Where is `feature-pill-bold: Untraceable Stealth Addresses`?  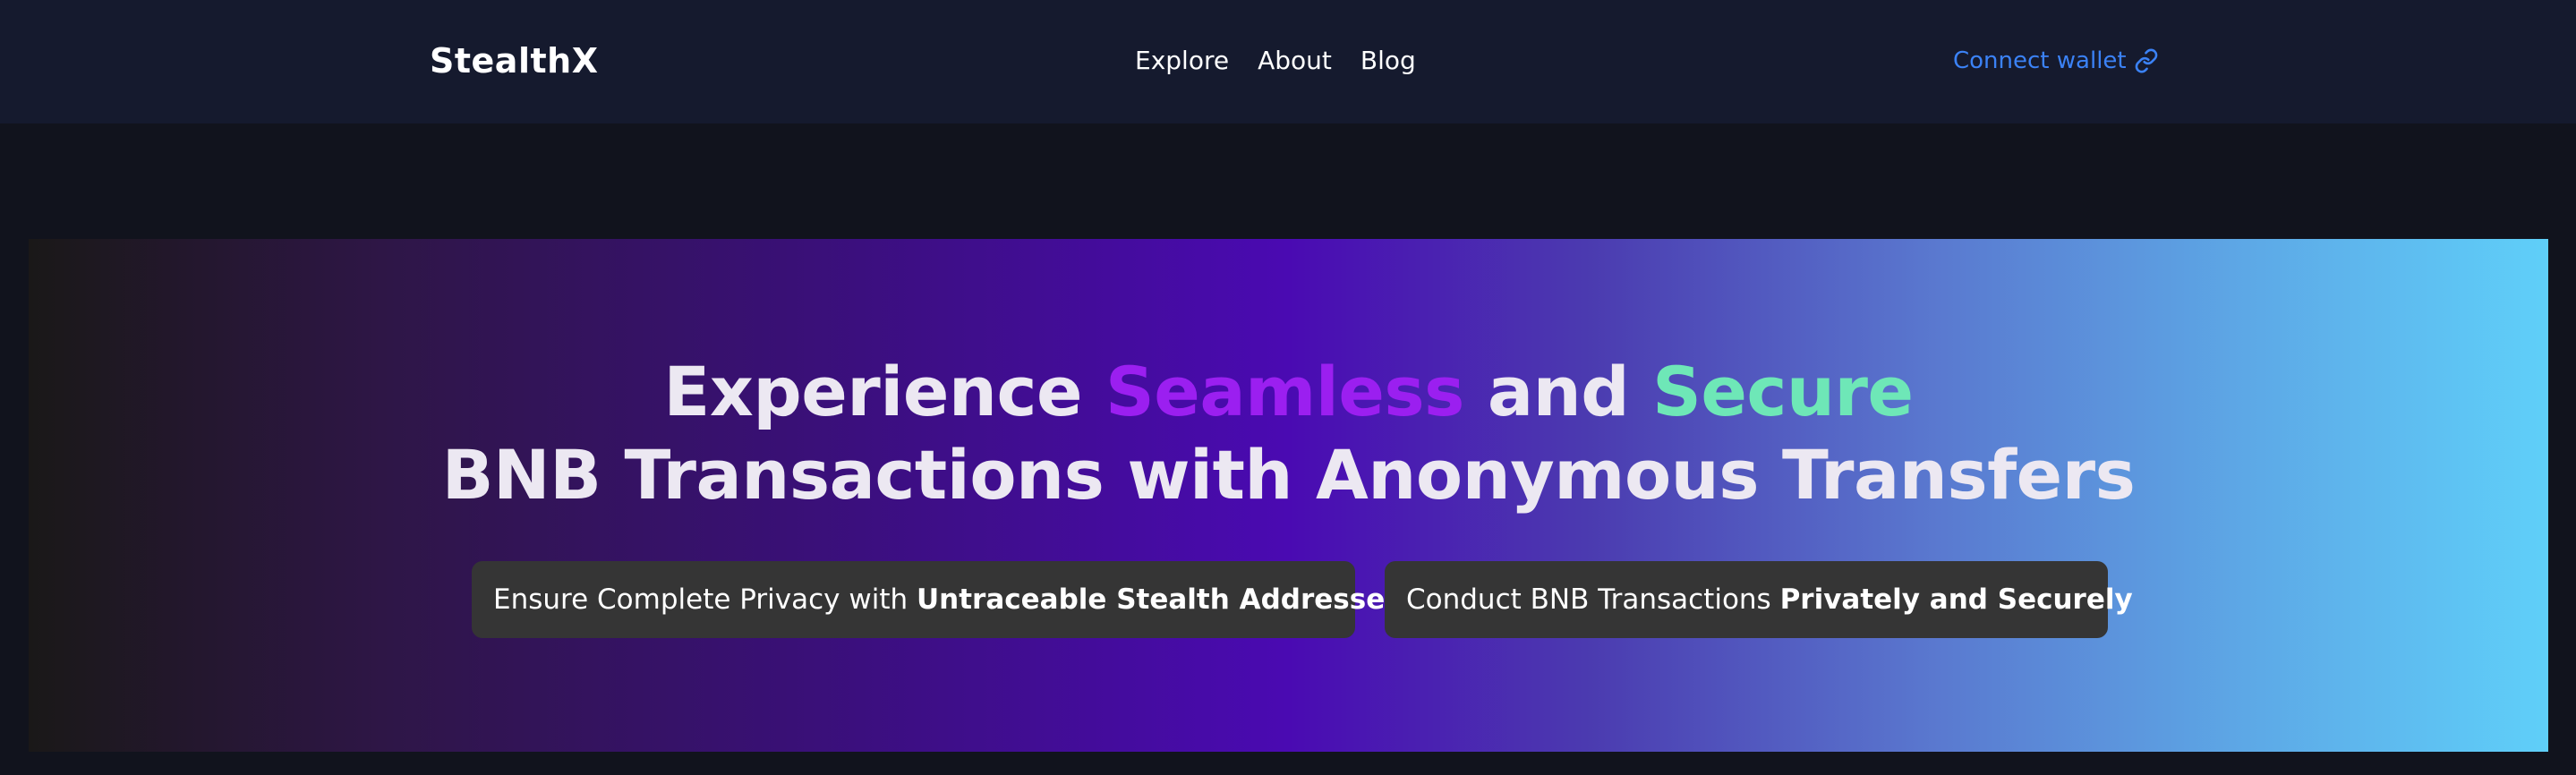 feature-pill-bold: Untraceable Stealth Addresses is located at coordinates (1159, 599).